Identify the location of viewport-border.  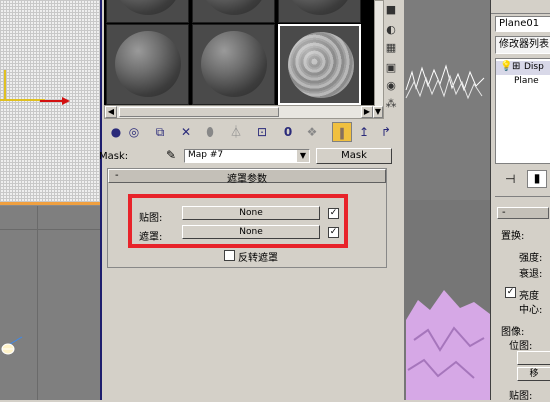
(50, 203).